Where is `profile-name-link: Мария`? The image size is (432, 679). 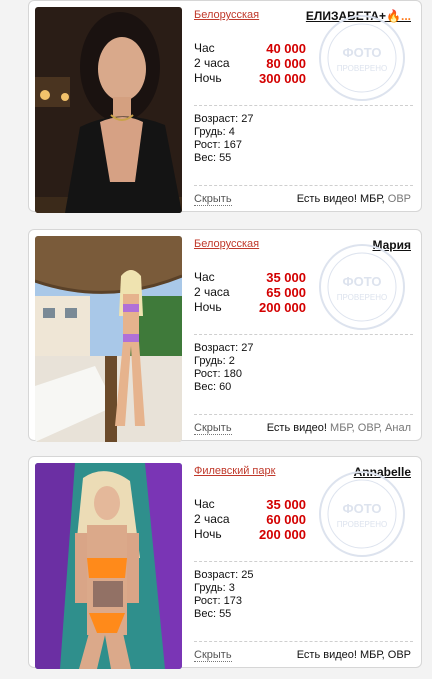 profile-name-link: Мария is located at coordinates (391, 245).